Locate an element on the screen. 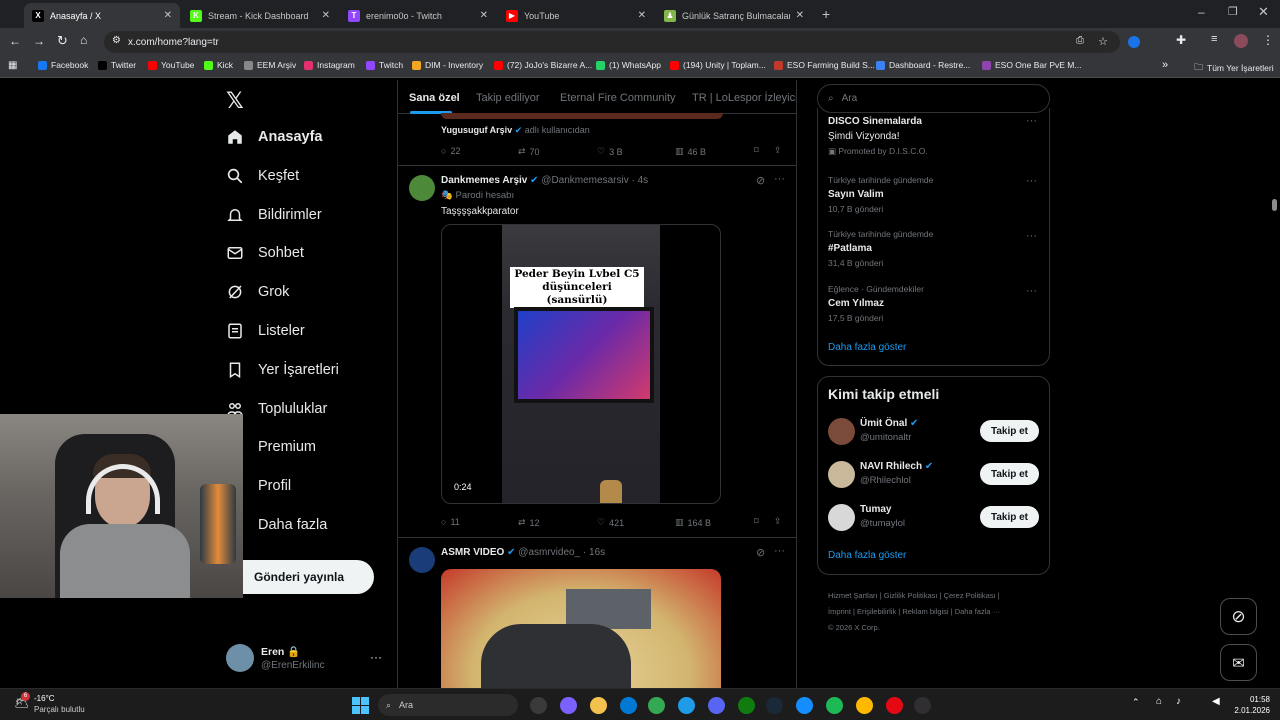  retweet-button: ⇄ 12 is located at coordinates (529, 522).